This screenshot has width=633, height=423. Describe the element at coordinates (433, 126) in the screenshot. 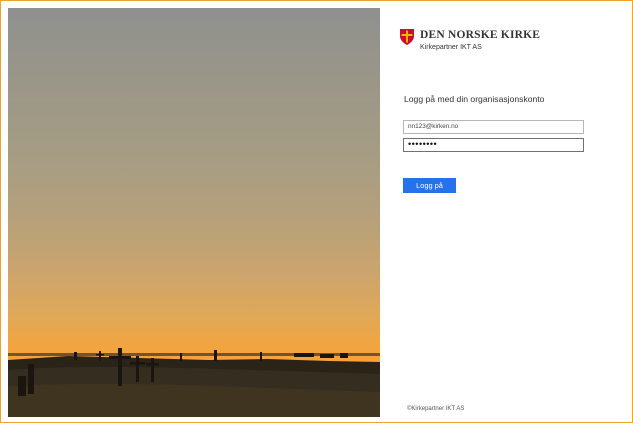

I see `email-value: nn123@kirken.no` at that location.